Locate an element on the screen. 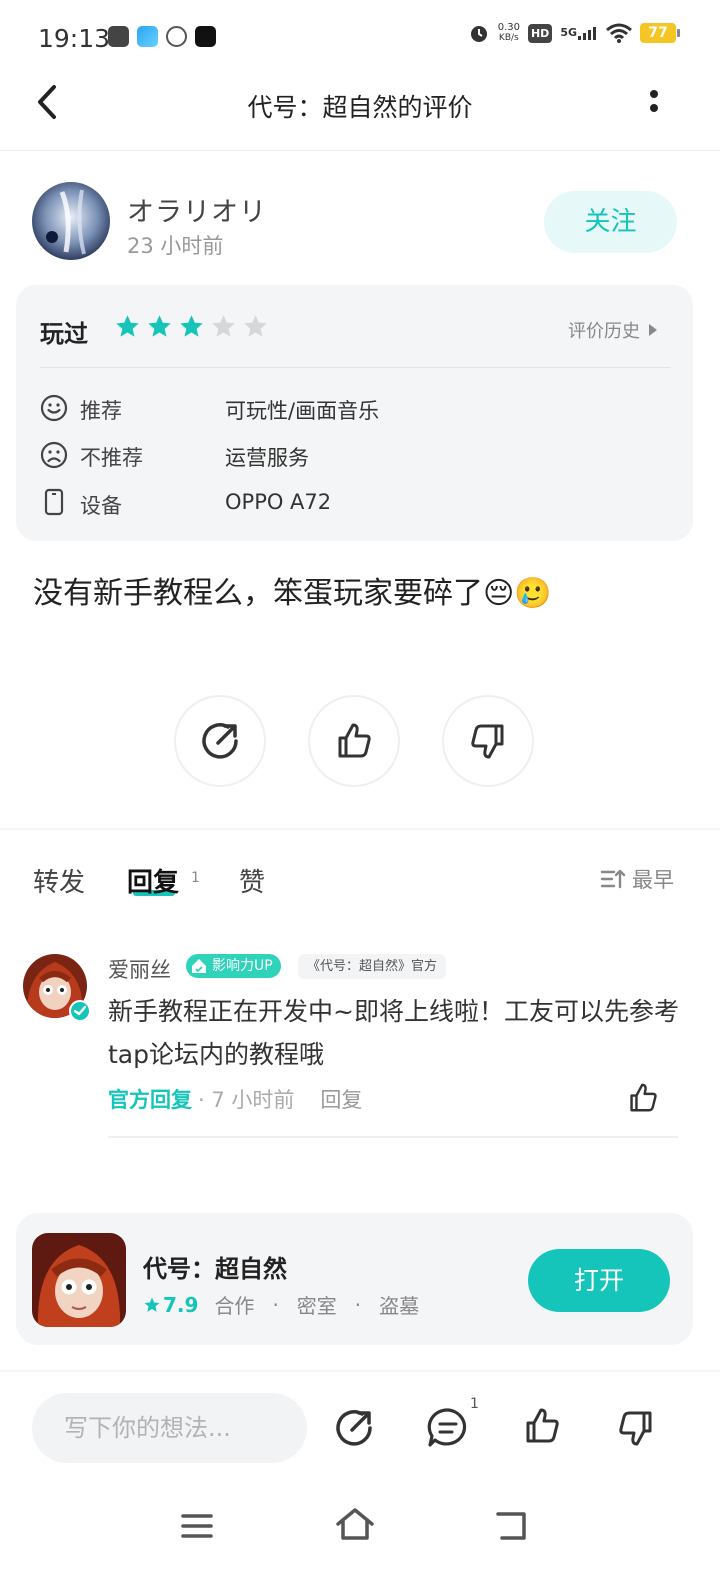 Image resolution: width=720 pixels, height=1592 pixels. official-reply-label: 官方回复 is located at coordinates (150, 1100).